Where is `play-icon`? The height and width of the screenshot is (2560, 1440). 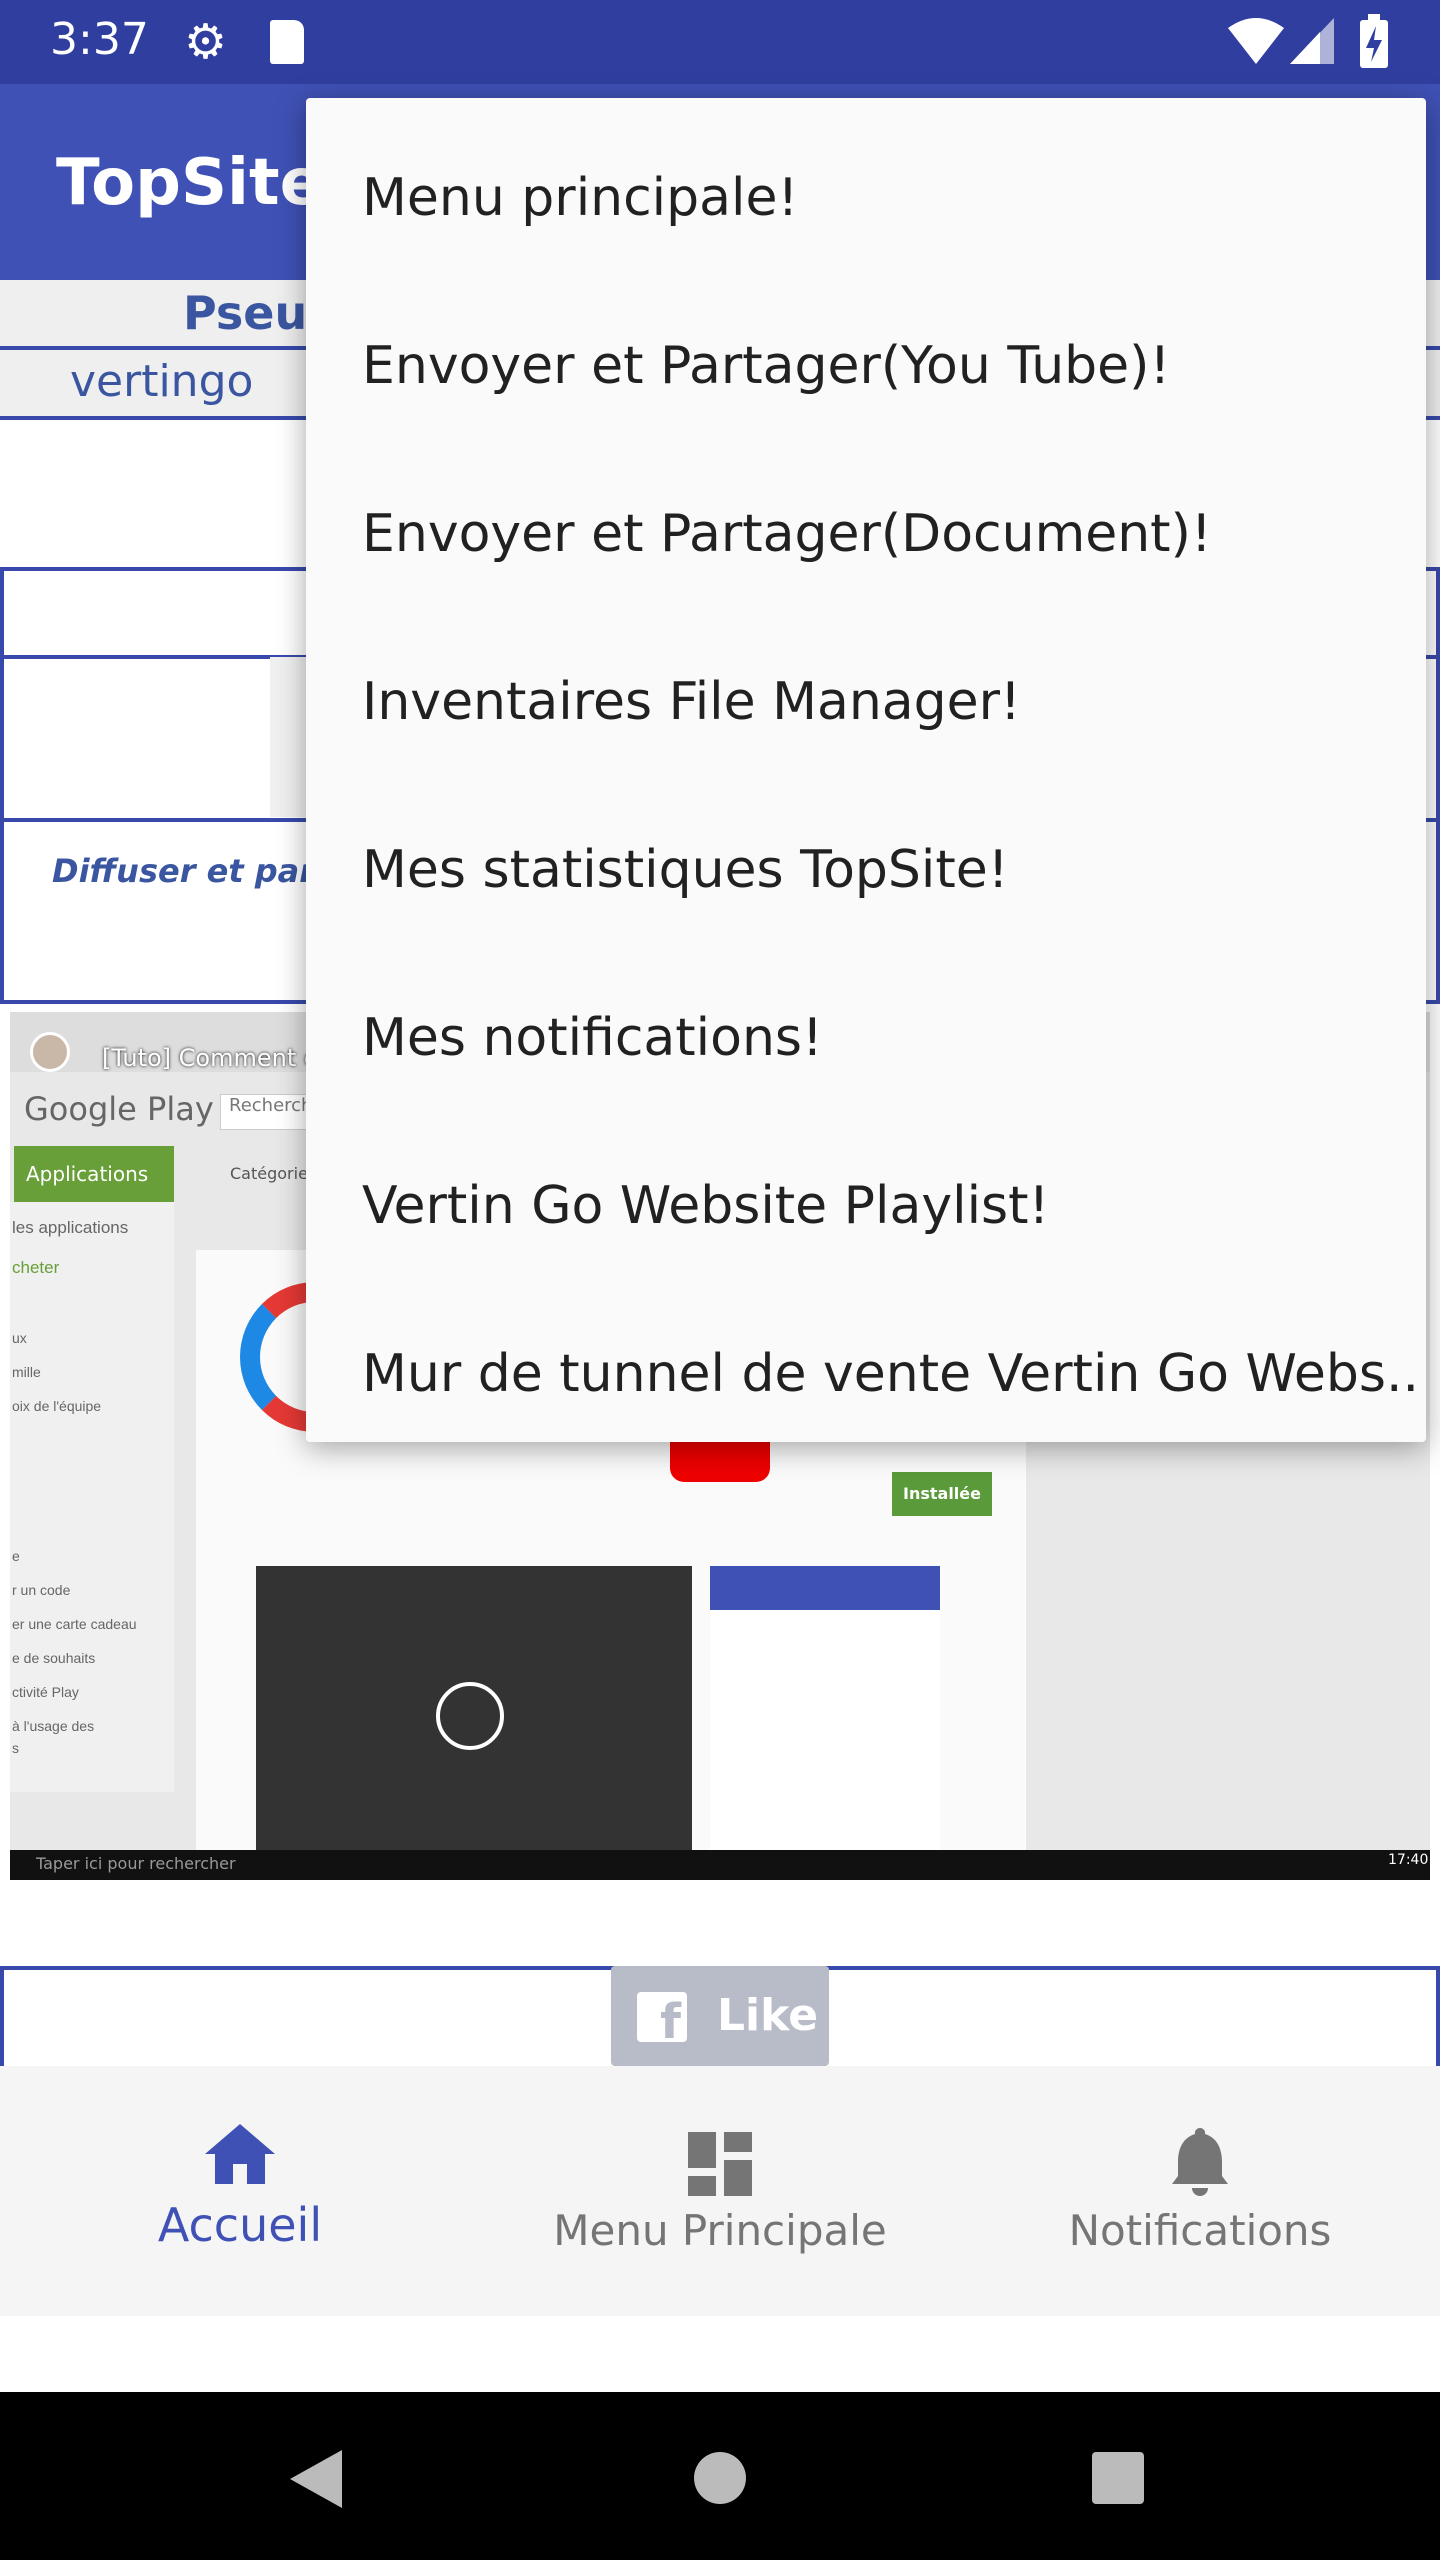
play-icon is located at coordinates (470, 1716).